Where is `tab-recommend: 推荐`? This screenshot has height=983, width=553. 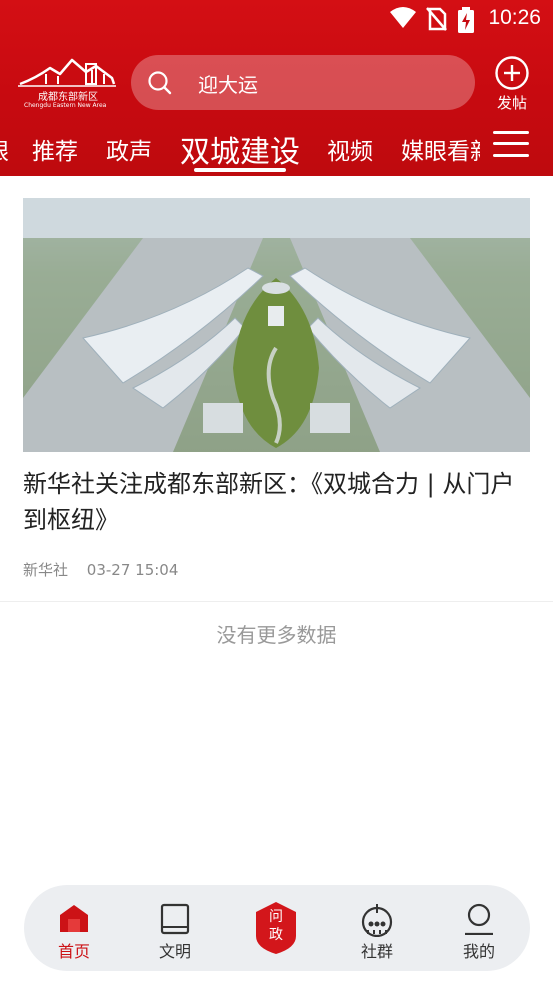 tab-recommend: 推荐 is located at coordinates (55, 149).